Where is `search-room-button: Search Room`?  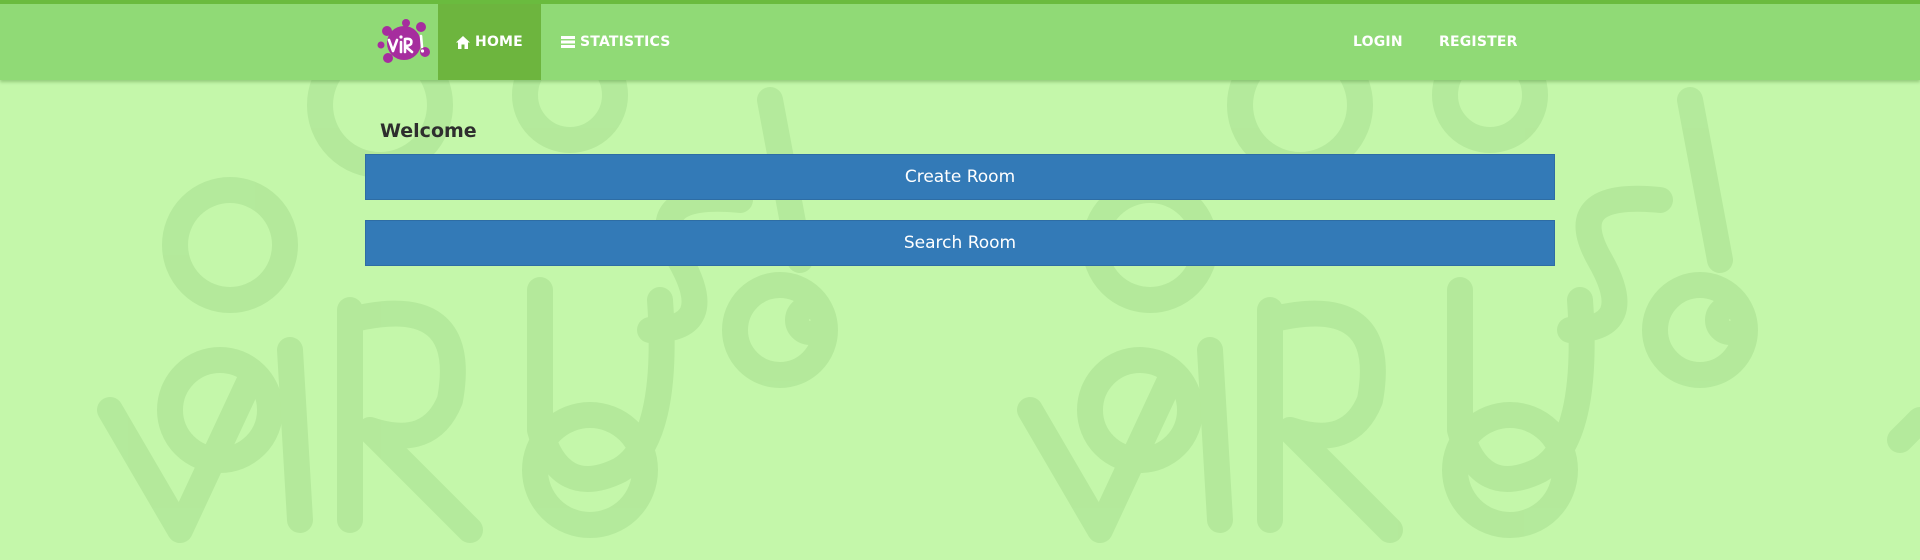
search-room-button: Search Room is located at coordinates (960, 243).